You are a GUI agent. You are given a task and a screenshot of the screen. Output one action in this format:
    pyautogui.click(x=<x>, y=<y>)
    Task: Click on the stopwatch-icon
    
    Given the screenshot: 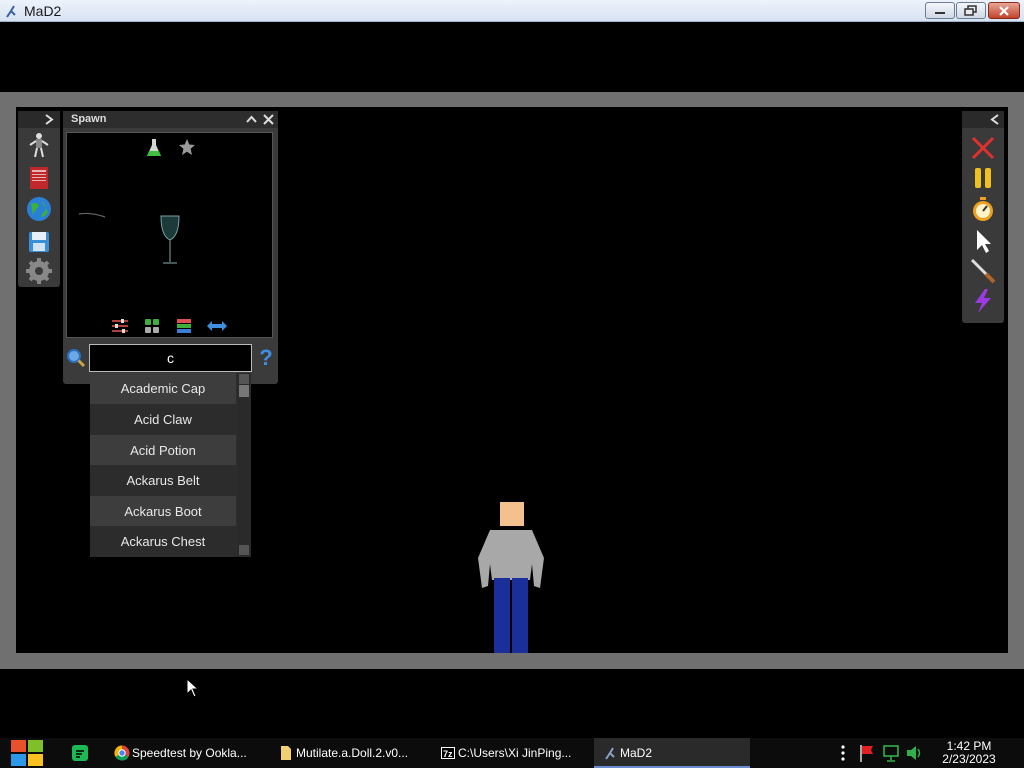 What is the action you would take?
    pyautogui.click(x=983, y=209)
    